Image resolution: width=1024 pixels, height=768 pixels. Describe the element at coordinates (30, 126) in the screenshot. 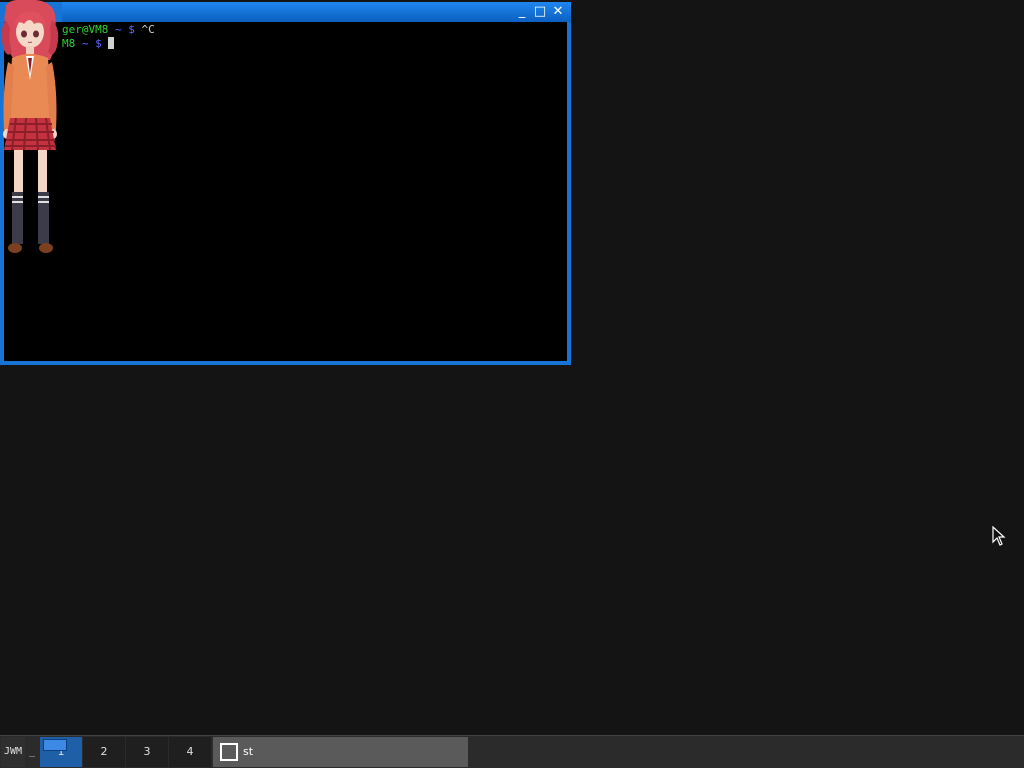

I see `anime-mascot-image` at that location.